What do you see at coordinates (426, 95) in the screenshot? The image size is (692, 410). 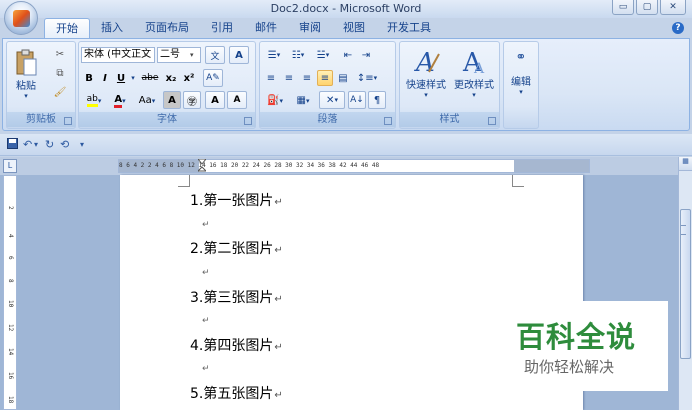 I see `quick-styles-dropdown-icon: ▾` at bounding box center [426, 95].